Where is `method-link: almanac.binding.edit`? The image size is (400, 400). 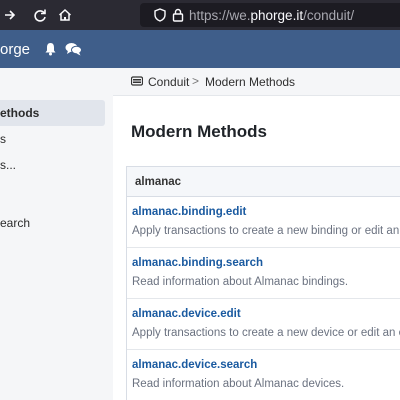
method-link: almanac.binding.edit is located at coordinates (266, 212).